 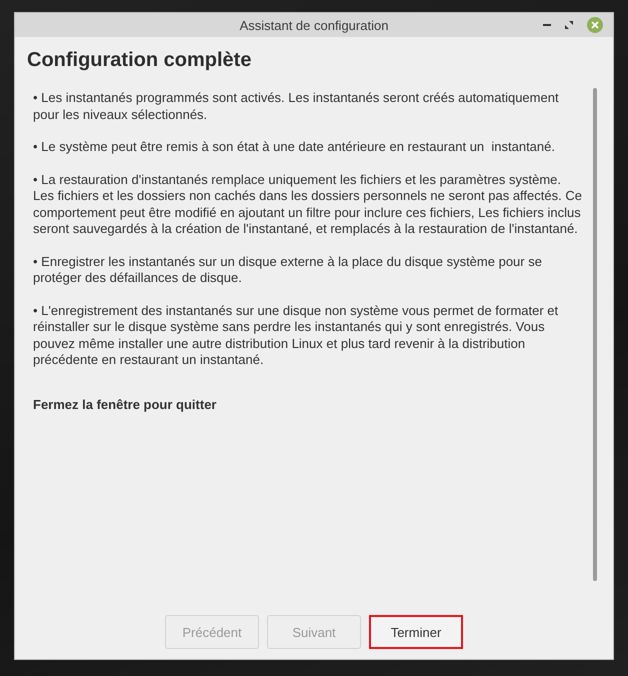 What do you see at coordinates (296, 335) in the screenshot?
I see `info-paragraph: • L'enregistrement des instantanés sur une disque non système vous permet de formater et réinstaller sur le disque système sans perdre les instantanés qui y sont enregistrés. Vous pouvez même installer une autre distribution Linux et plus tard revenir à la distribution précédente en restaurant un instantané.` at bounding box center [296, 335].